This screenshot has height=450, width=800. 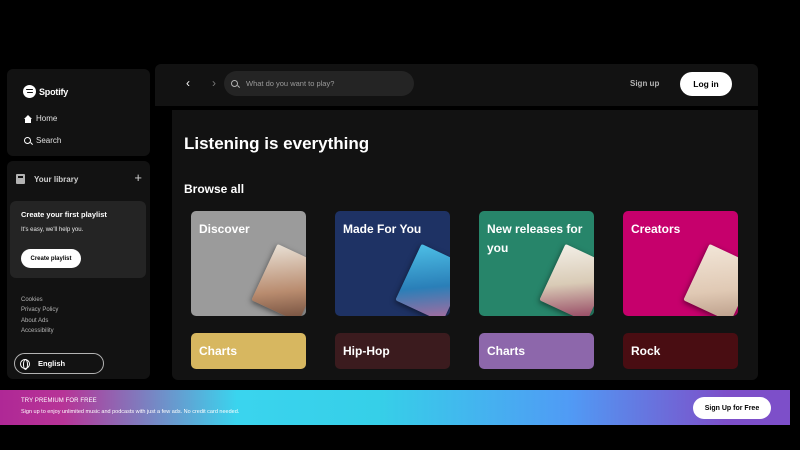 What do you see at coordinates (214, 189) in the screenshot?
I see `browse-title: Browse all` at bounding box center [214, 189].